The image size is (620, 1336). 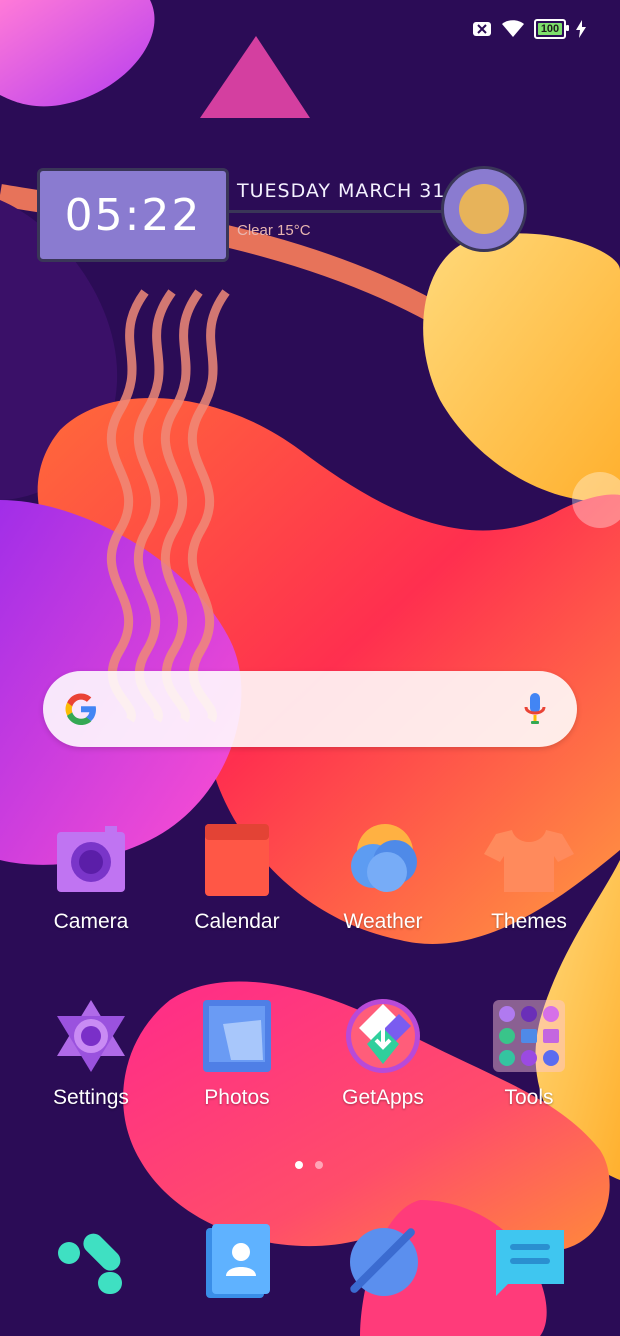 I want to click on app-label: Calendar, so click(x=237, y=921).